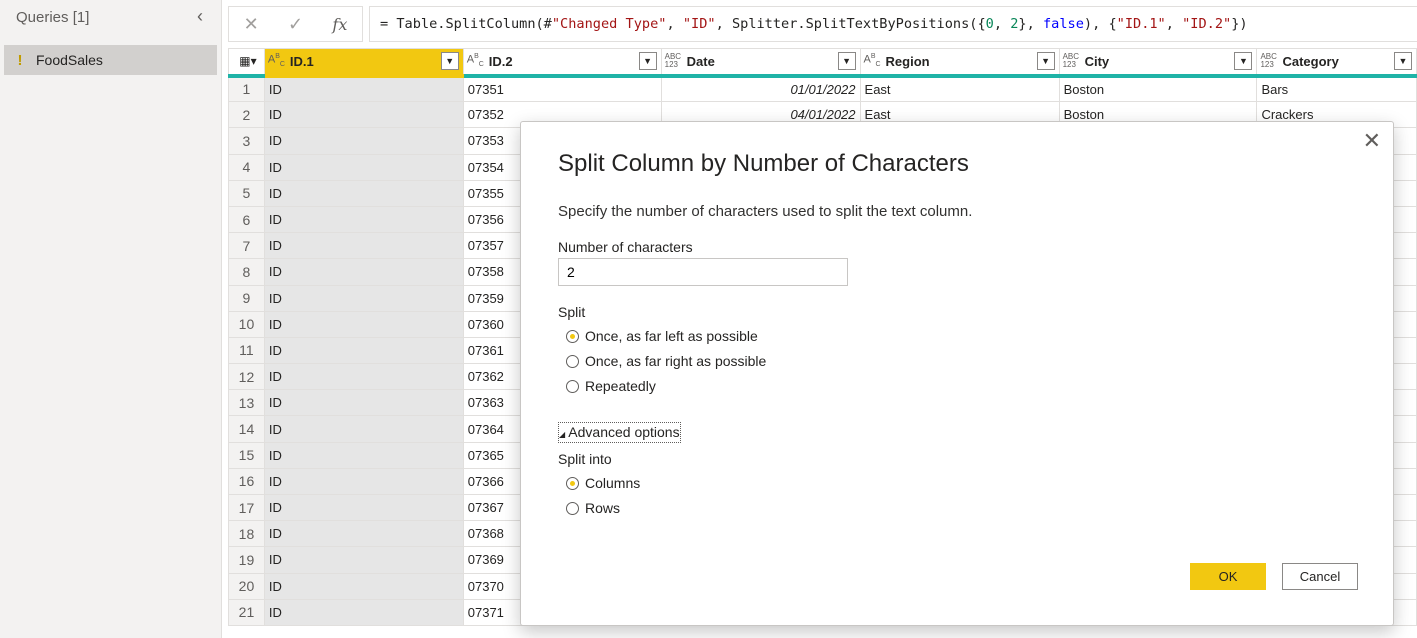 The width and height of the screenshot is (1417, 638). Describe the element at coordinates (246, 403) in the screenshot. I see `row-number: 13` at that location.